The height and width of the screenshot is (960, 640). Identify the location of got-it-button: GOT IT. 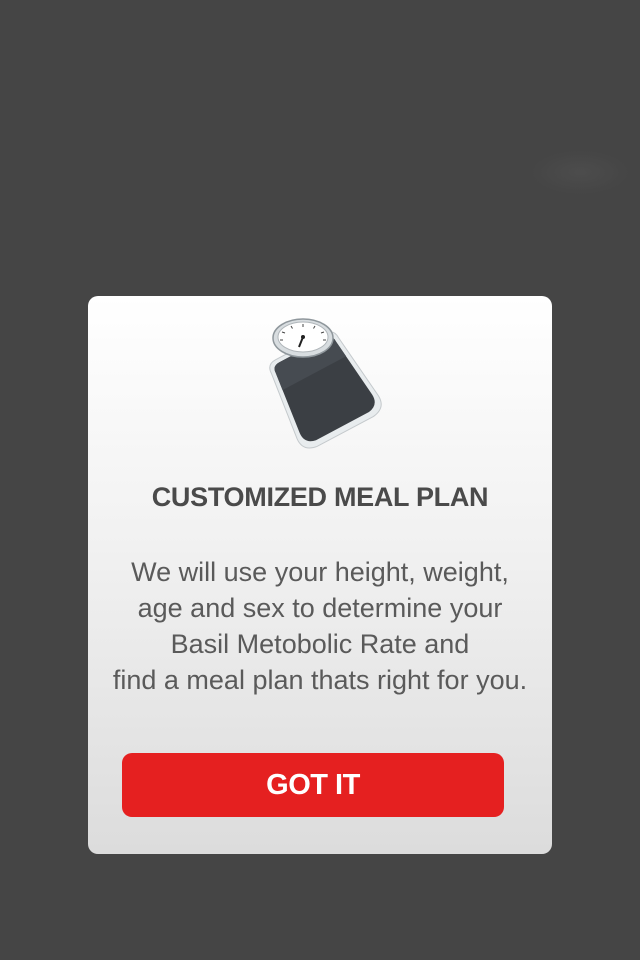
(313, 785).